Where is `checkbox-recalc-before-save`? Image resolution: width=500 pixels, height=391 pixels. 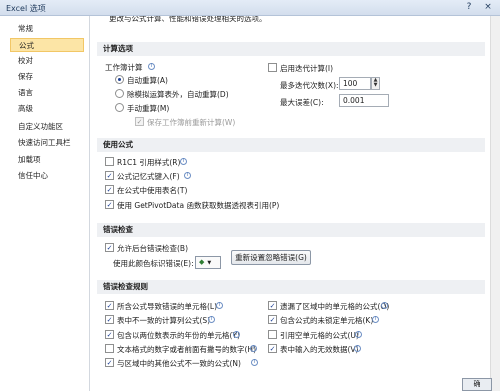 checkbox-recalc-before-save is located at coordinates (139, 121).